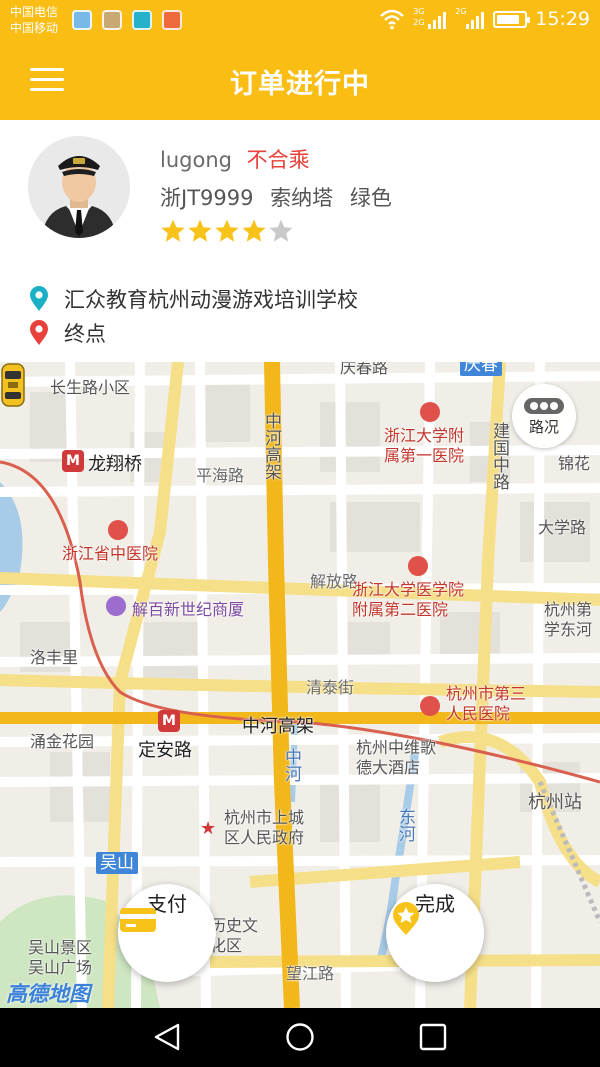 This screenshot has height=1067, width=600. What do you see at coordinates (138, 920) in the screenshot?
I see `wallet-card-icon` at bounding box center [138, 920].